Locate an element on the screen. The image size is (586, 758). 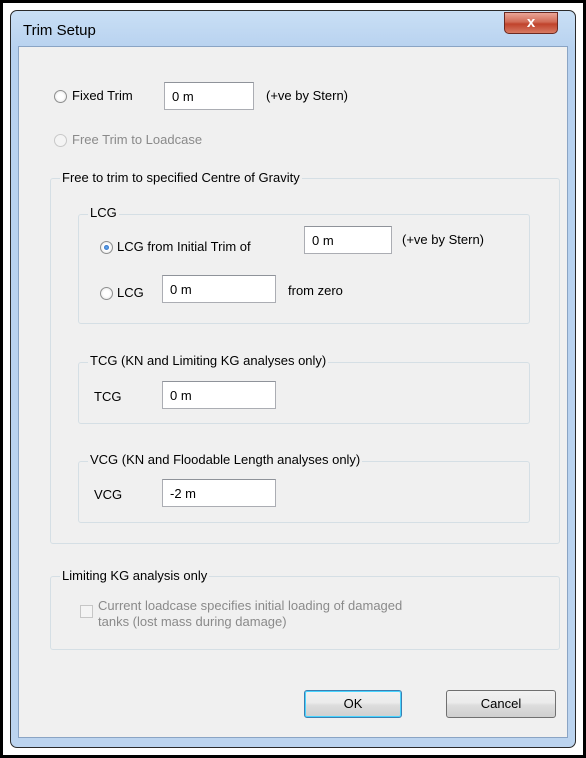
fixed-trim-note: (+ve by Stern) is located at coordinates (307, 95).